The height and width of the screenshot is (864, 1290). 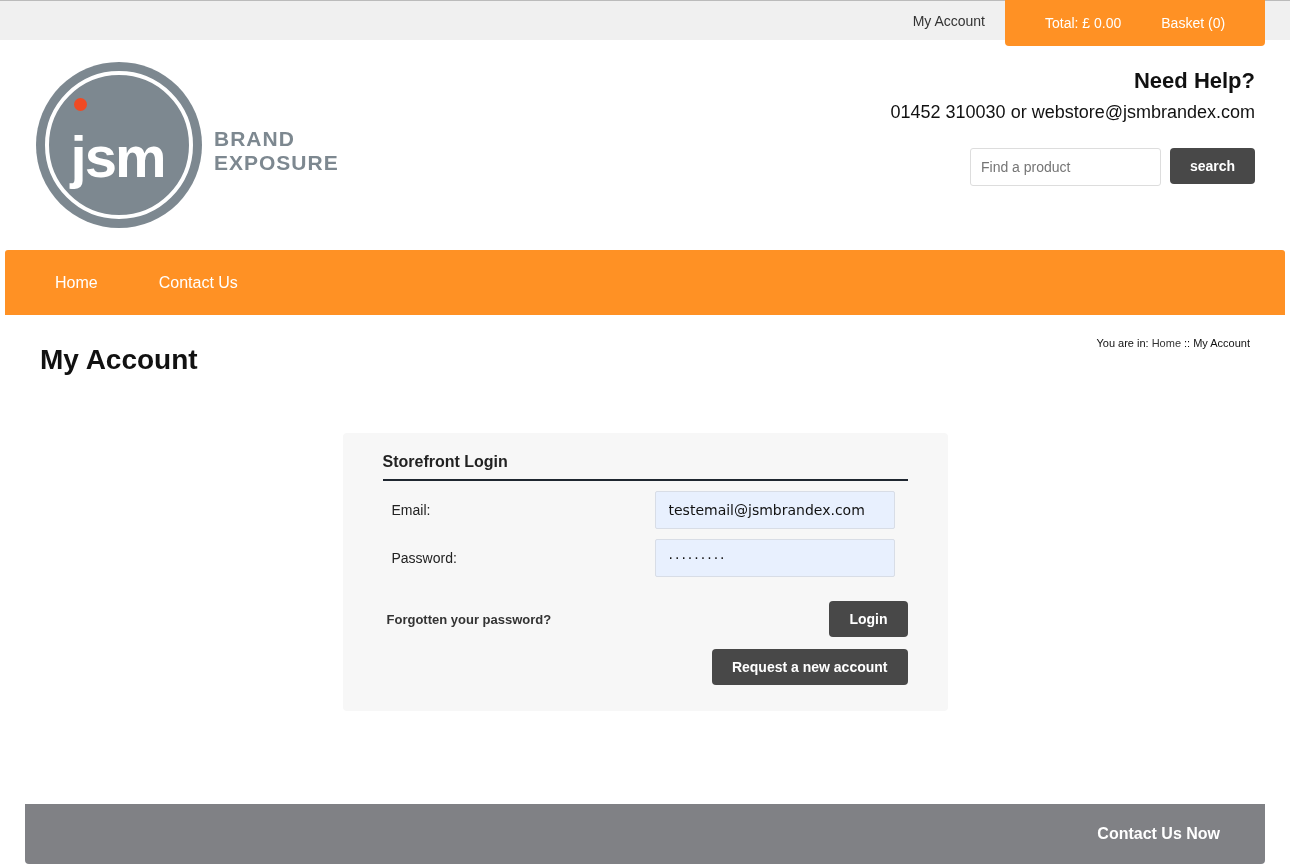 I want to click on forgot-password-link: Forgotten your password?, so click(x=469, y=619).